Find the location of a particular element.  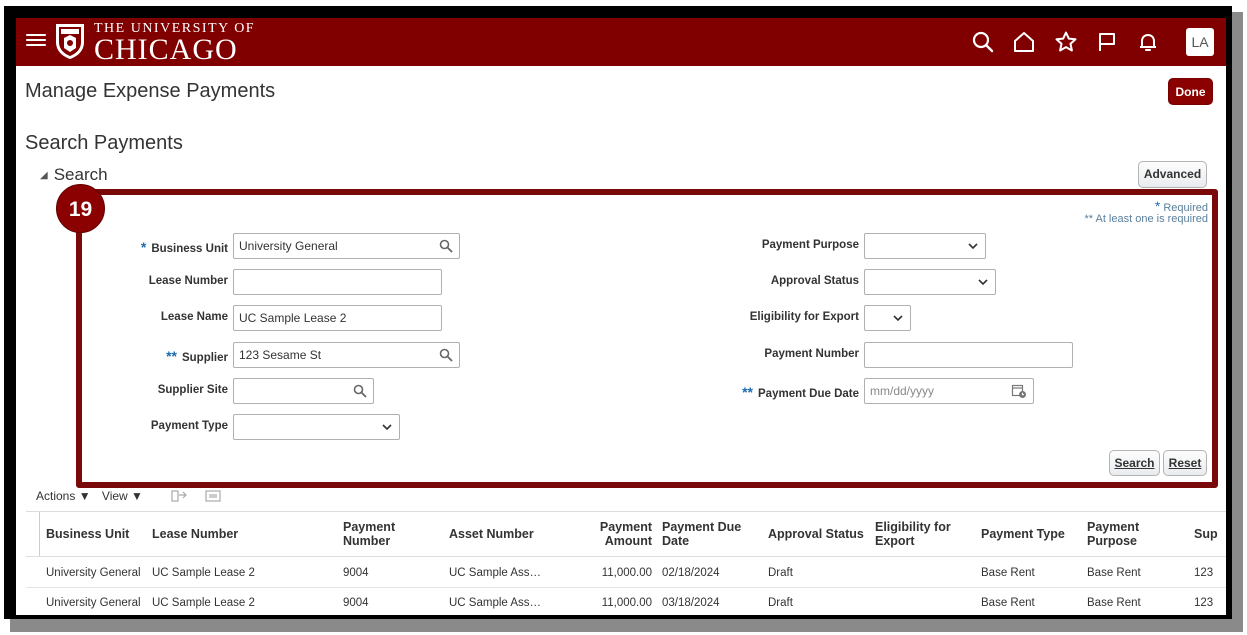

done-button: Done is located at coordinates (1190, 91).